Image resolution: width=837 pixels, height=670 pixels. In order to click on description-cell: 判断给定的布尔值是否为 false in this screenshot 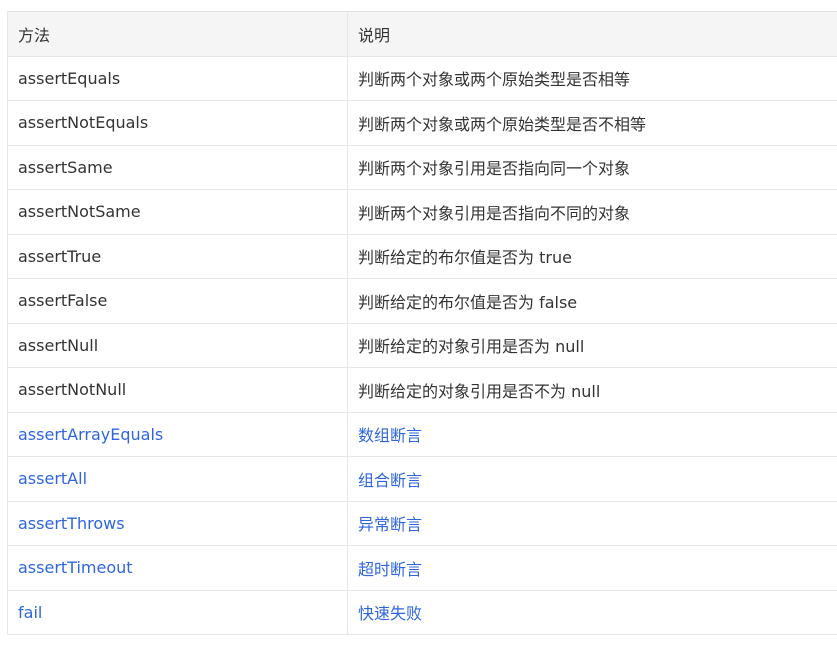, I will do `click(592, 301)`.